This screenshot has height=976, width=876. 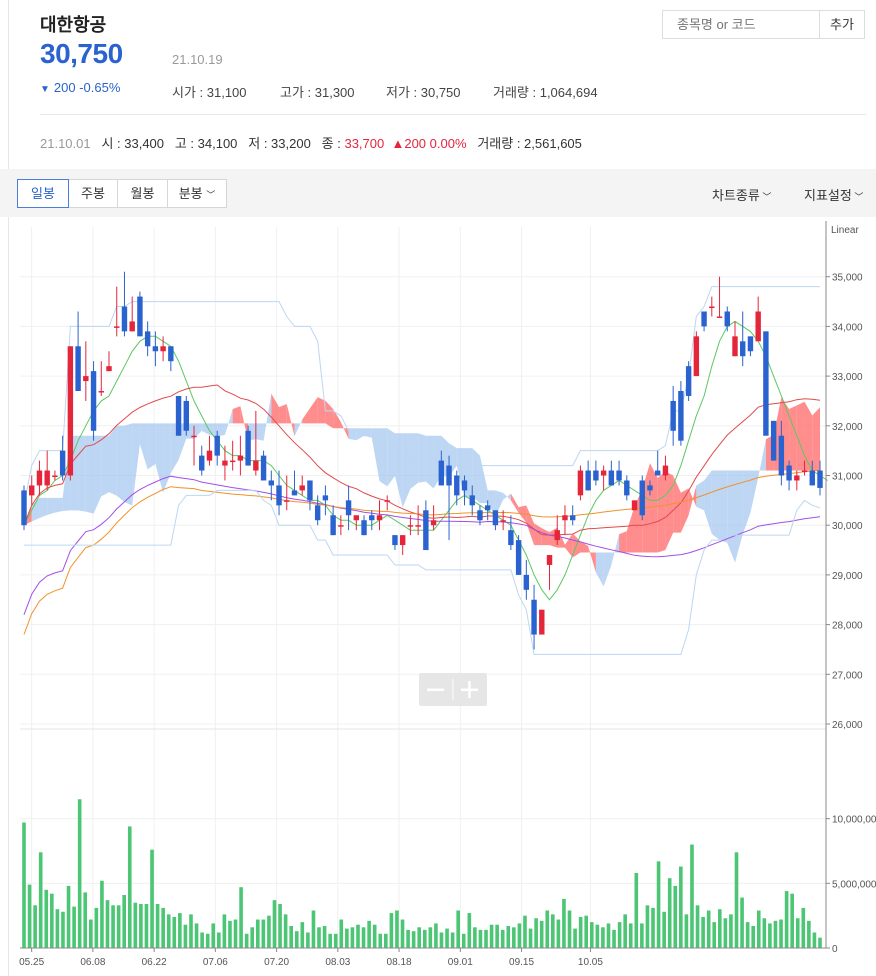 What do you see at coordinates (854, 820) in the screenshot?
I see `volume-y-tick-label: 10,000,00` at bounding box center [854, 820].